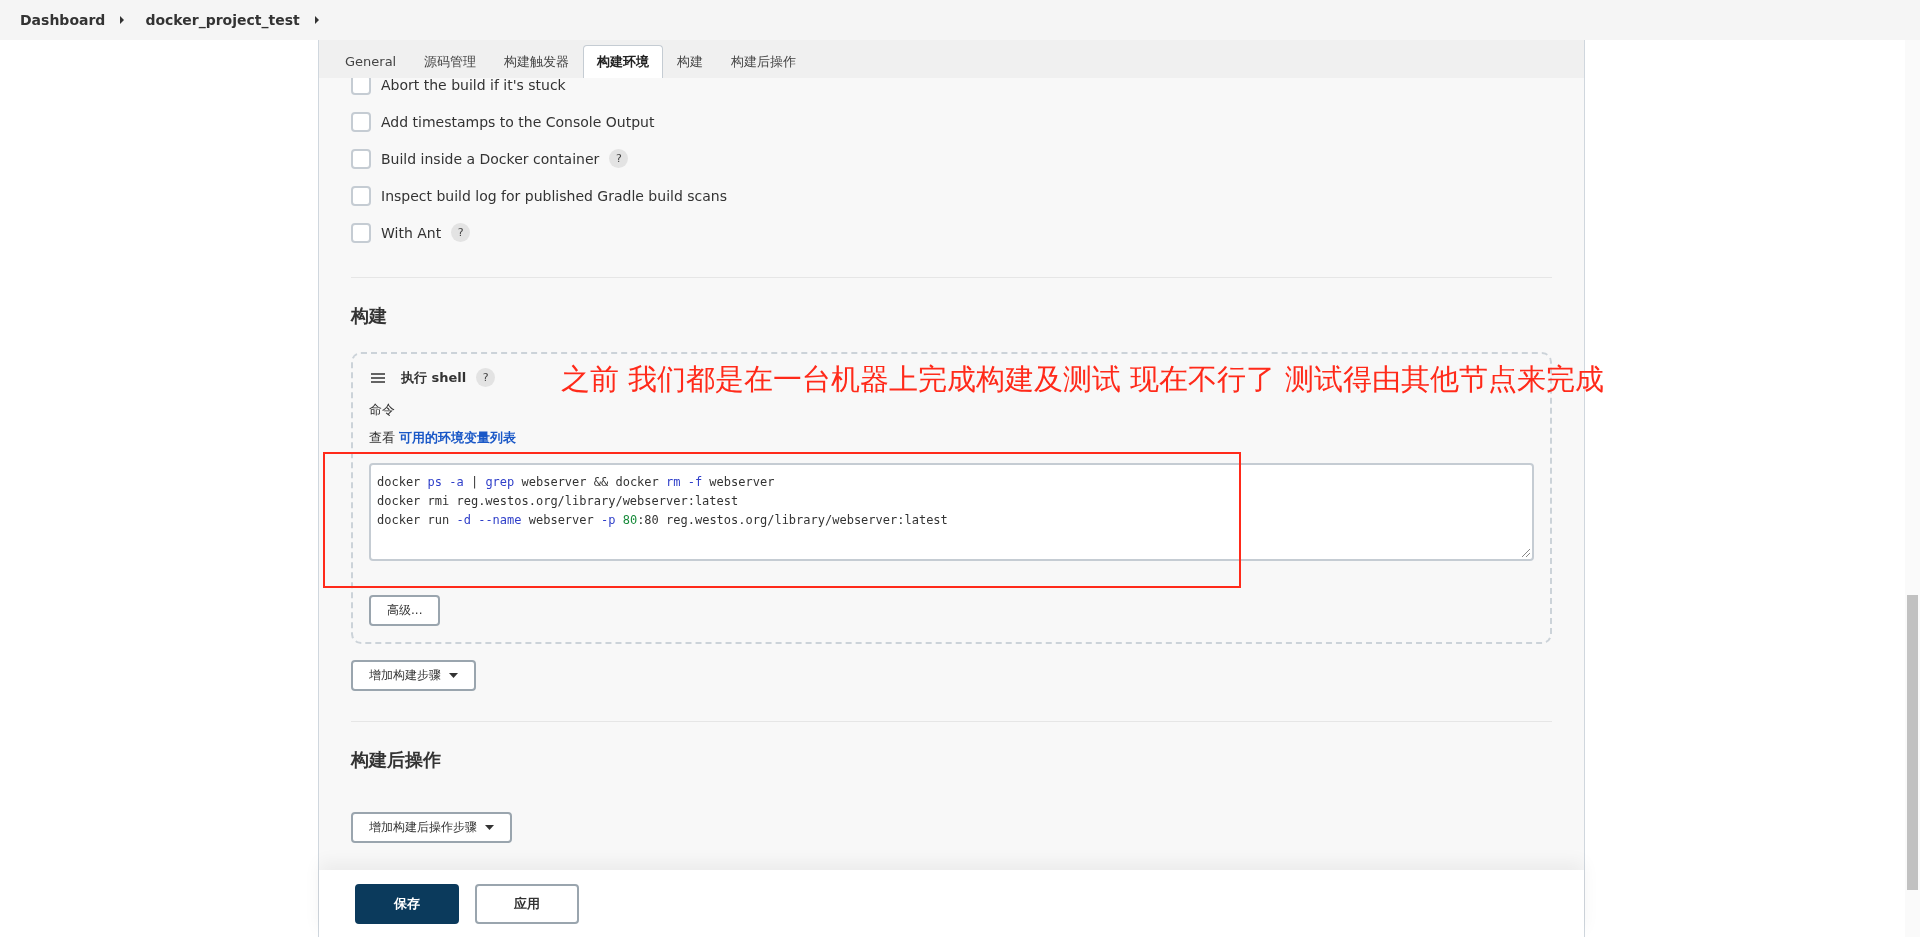 The width and height of the screenshot is (1920, 937). What do you see at coordinates (690, 61) in the screenshot?
I see `config-tab: 构建` at bounding box center [690, 61].